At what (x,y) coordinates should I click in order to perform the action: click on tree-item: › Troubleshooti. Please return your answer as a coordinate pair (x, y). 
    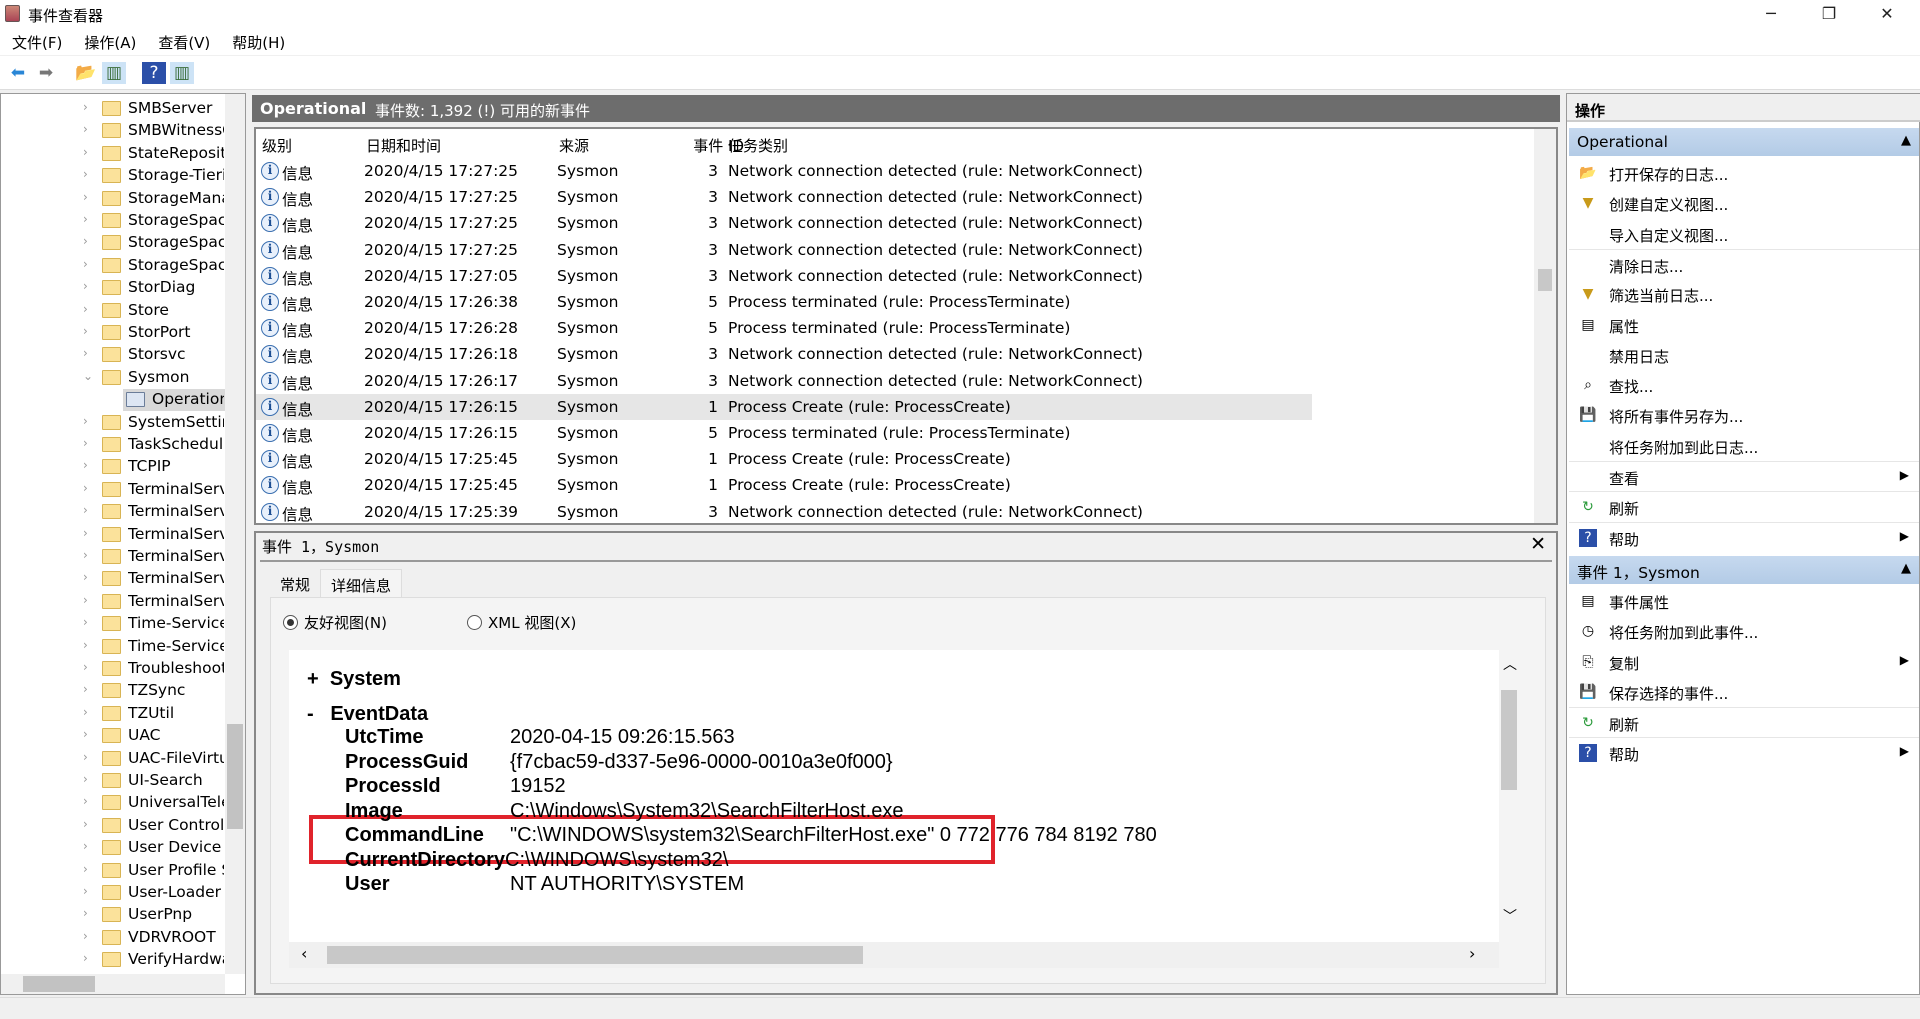
    Looking at the image, I should click on (113, 669).